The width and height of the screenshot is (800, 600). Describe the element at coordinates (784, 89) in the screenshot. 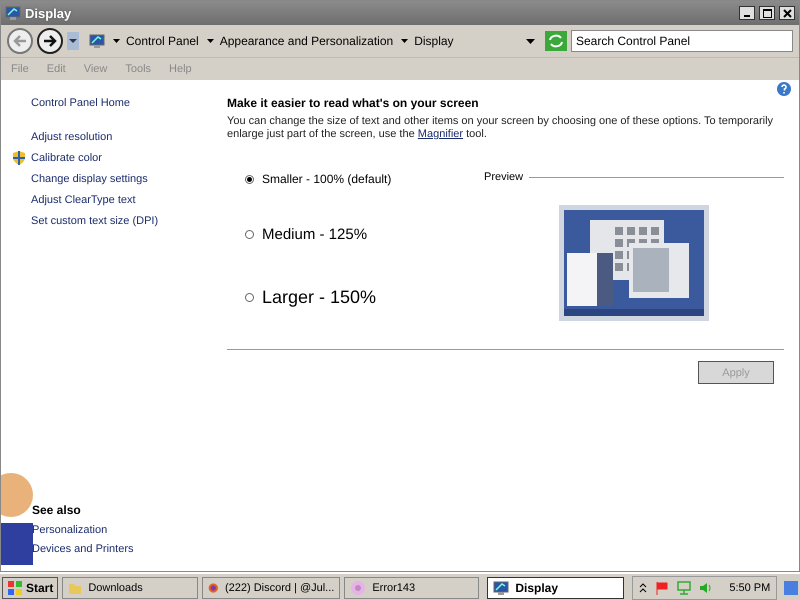

I see `help-icon` at that location.